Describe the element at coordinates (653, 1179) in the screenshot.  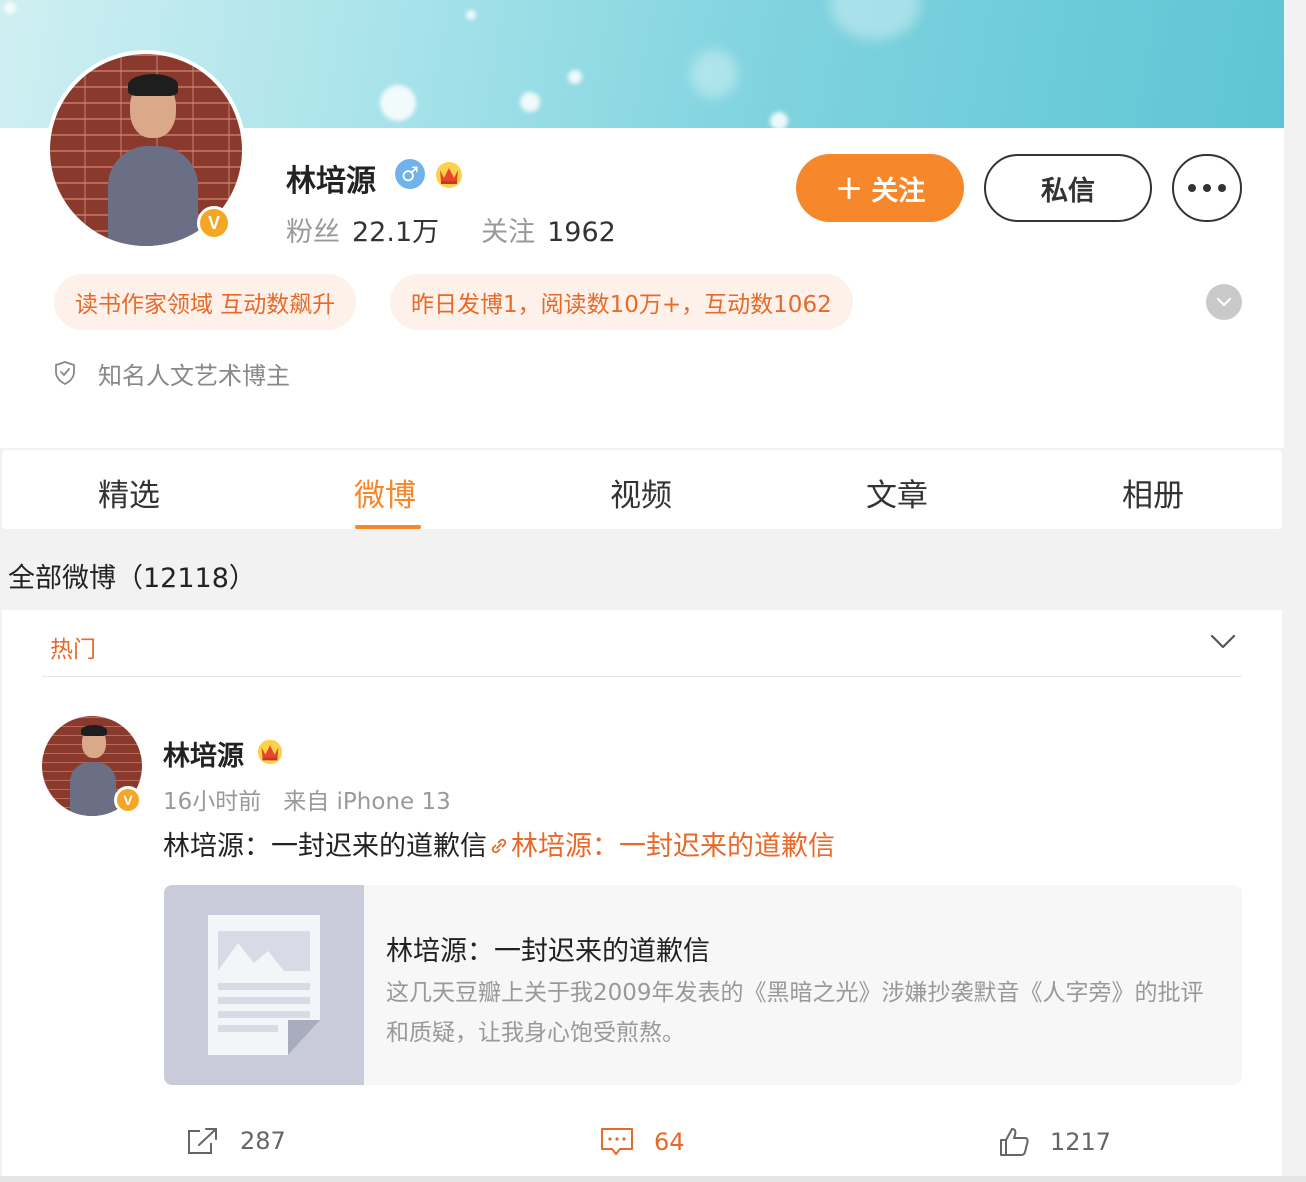
I see `page-bottom-edge` at that location.